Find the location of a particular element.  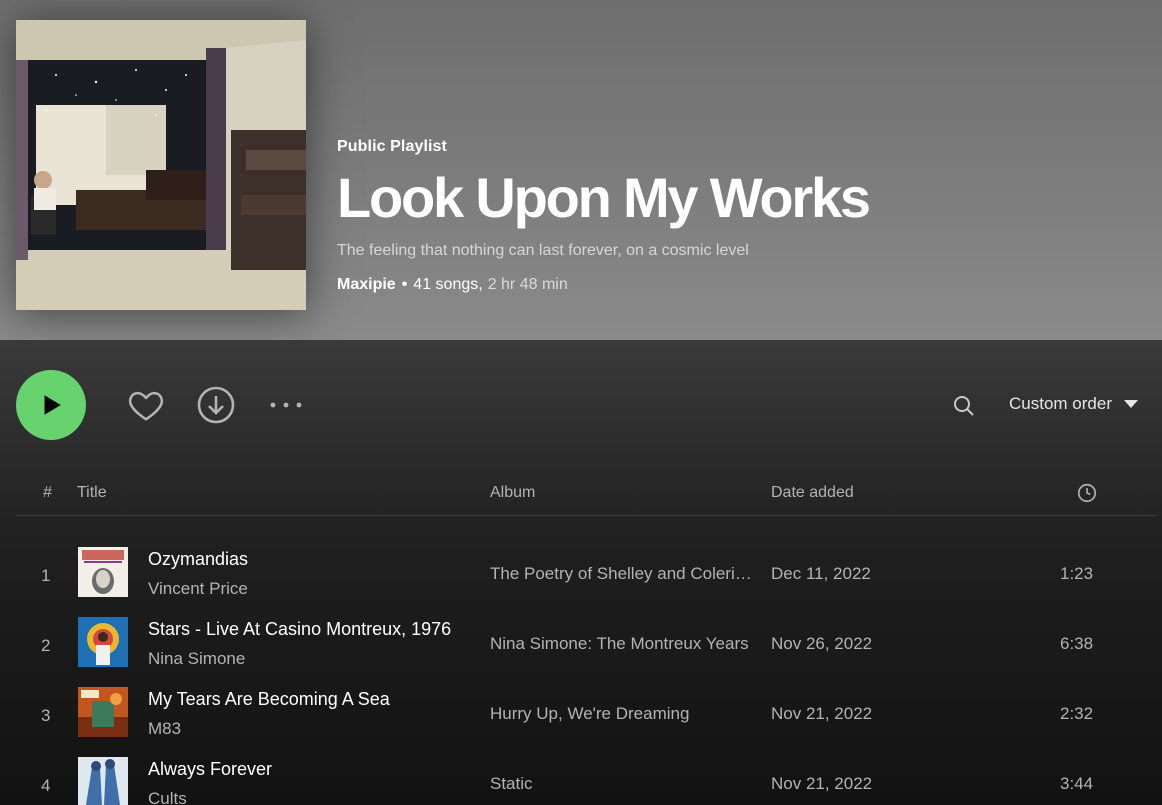

track-artist-link: Vincent Price is located at coordinates (198, 589).